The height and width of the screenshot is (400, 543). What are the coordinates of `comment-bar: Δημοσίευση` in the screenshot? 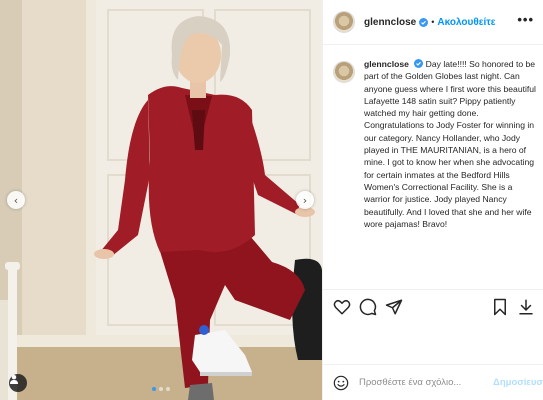 It's located at (433, 382).